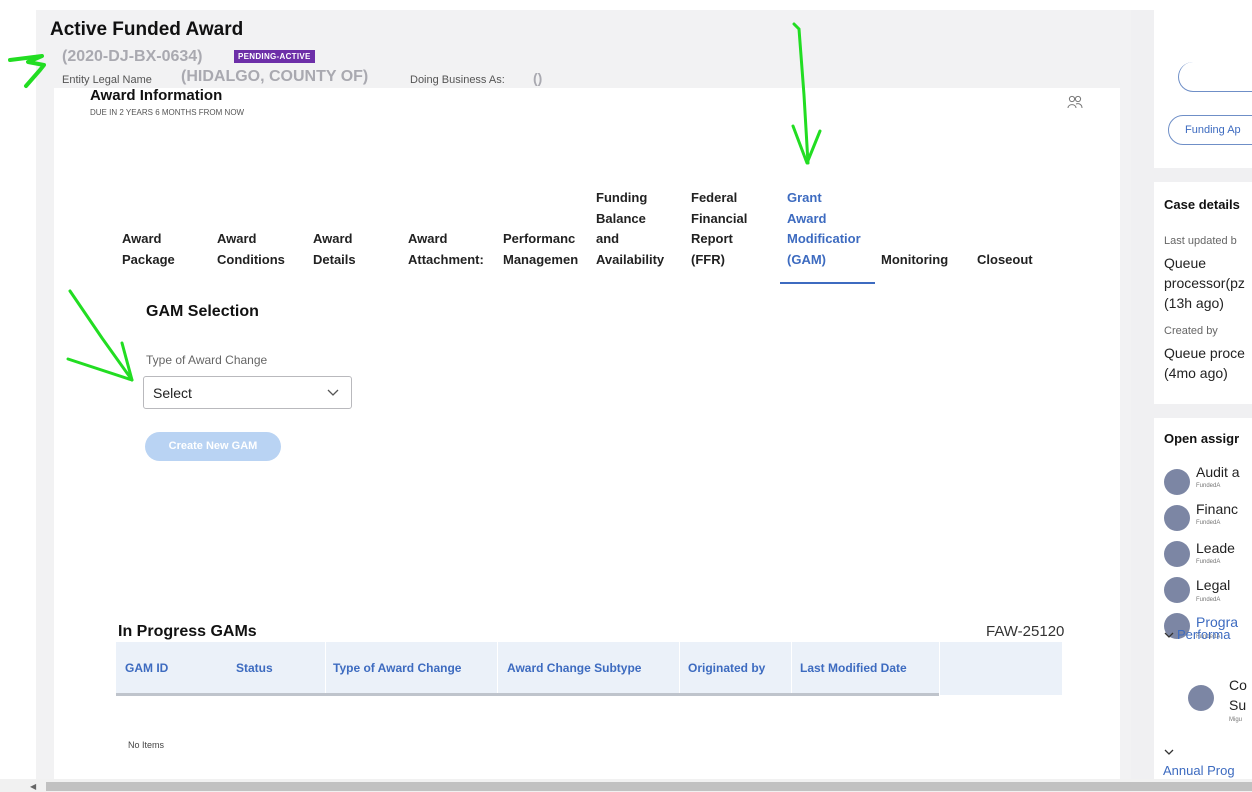 Image resolution: width=1252 pixels, height=792 pixels. Describe the element at coordinates (172, 393) in the screenshot. I see `select-value: Select` at that location.